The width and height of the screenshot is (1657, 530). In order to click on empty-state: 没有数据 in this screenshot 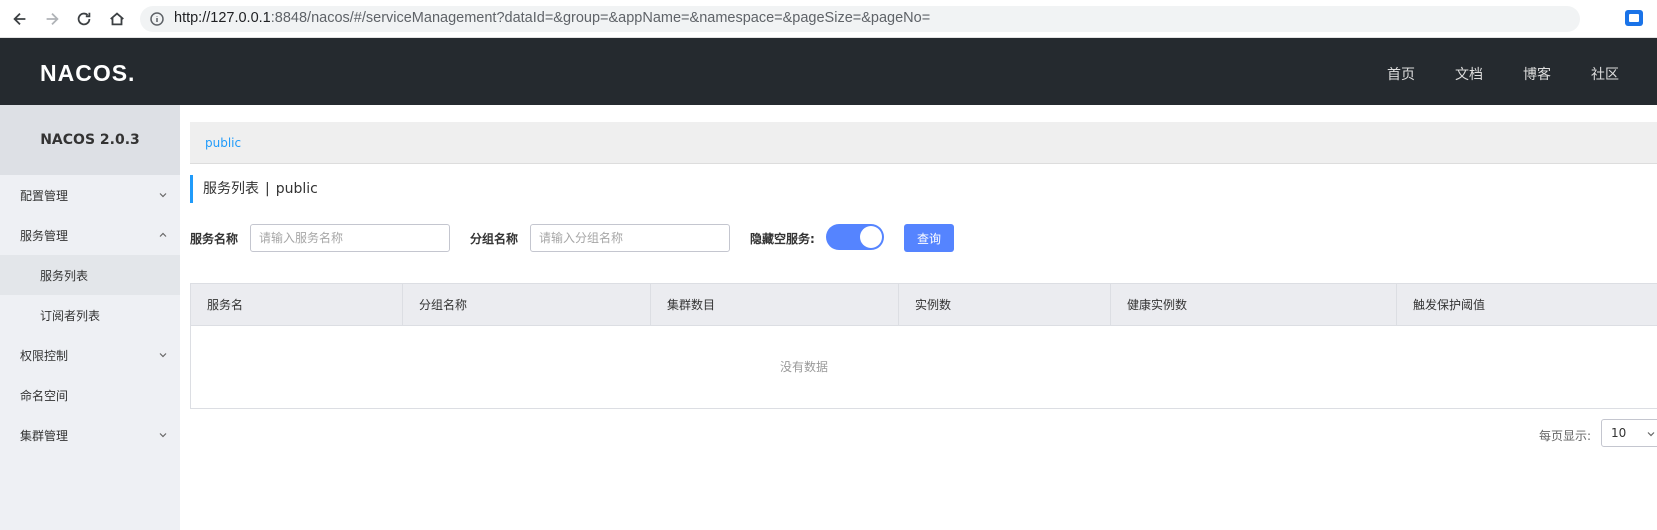, I will do `click(803, 367)`.